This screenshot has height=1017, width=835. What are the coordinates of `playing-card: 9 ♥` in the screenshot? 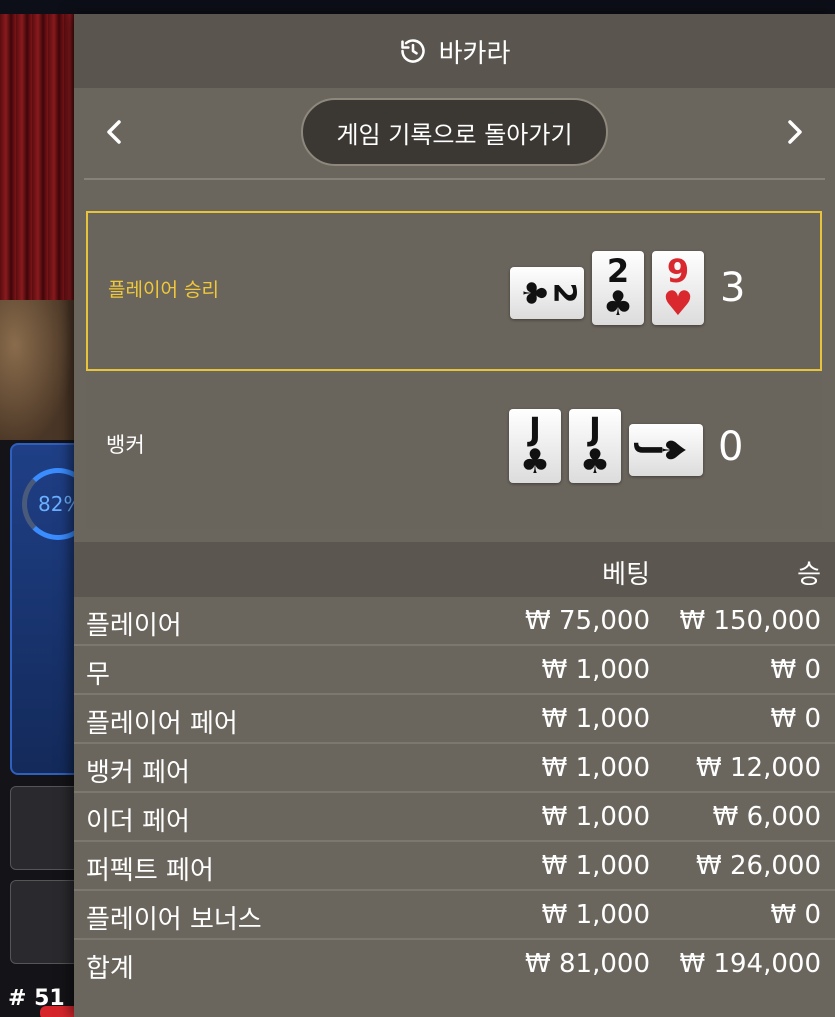 It's located at (678, 288).